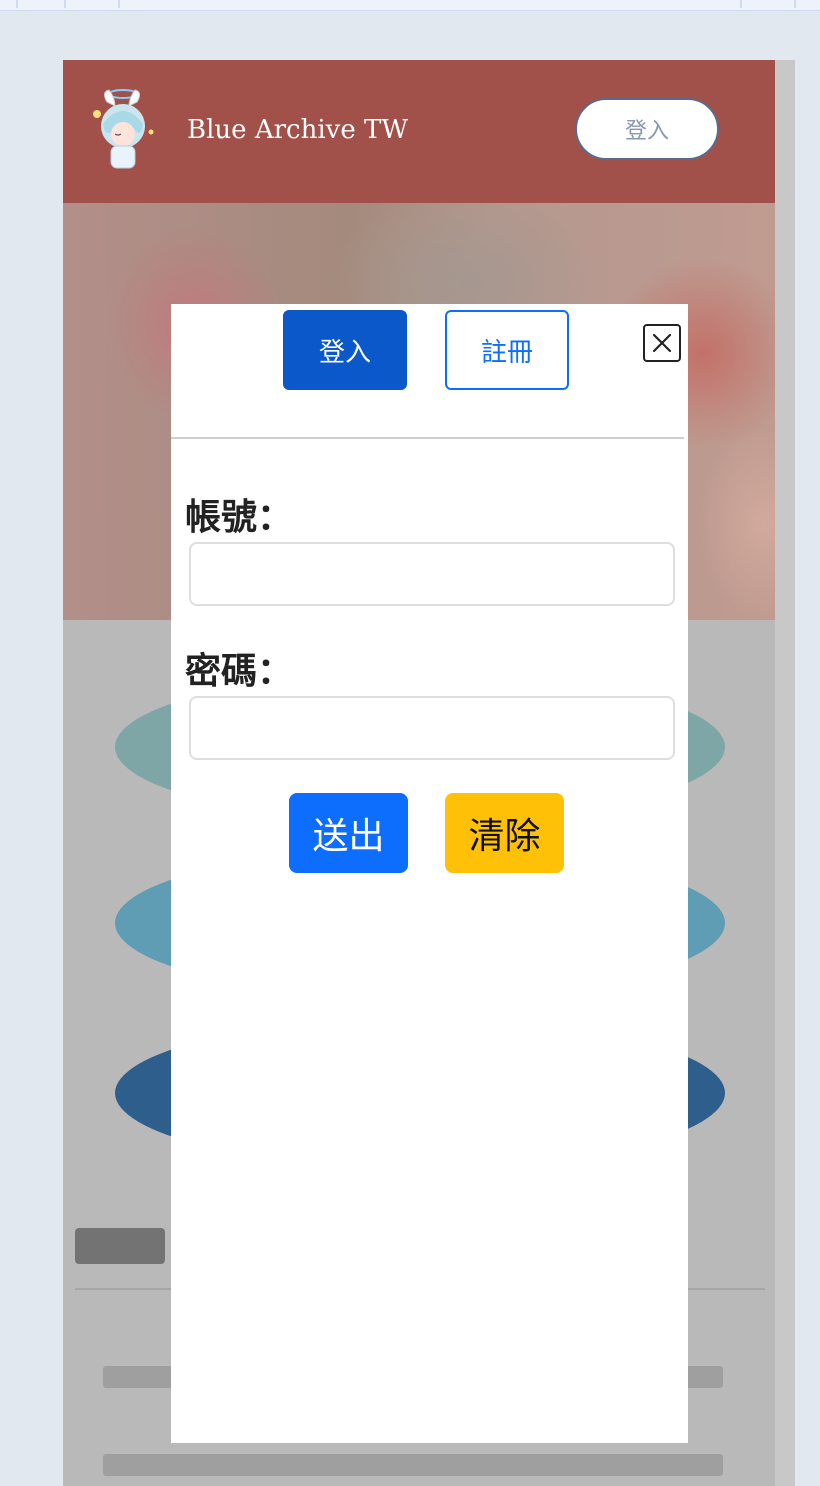 This screenshot has width=820, height=1486. I want to click on close-icon, so click(662, 343).